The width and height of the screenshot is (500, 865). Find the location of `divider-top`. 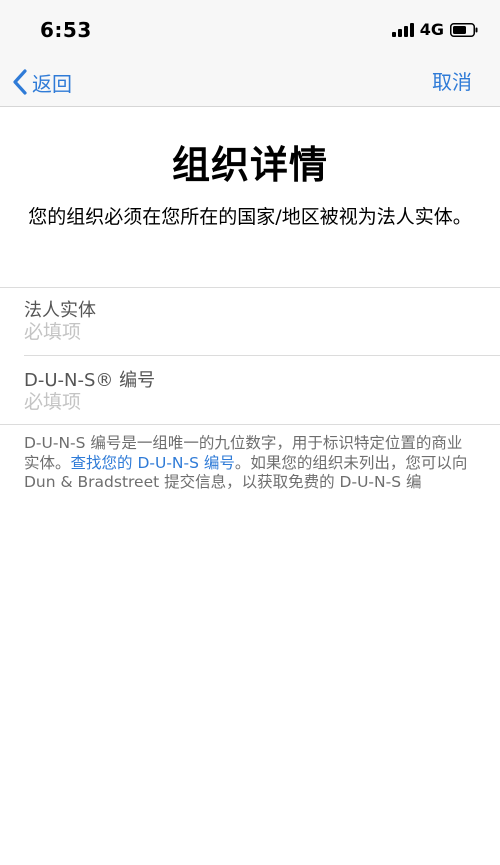

divider-top is located at coordinates (250, 287).